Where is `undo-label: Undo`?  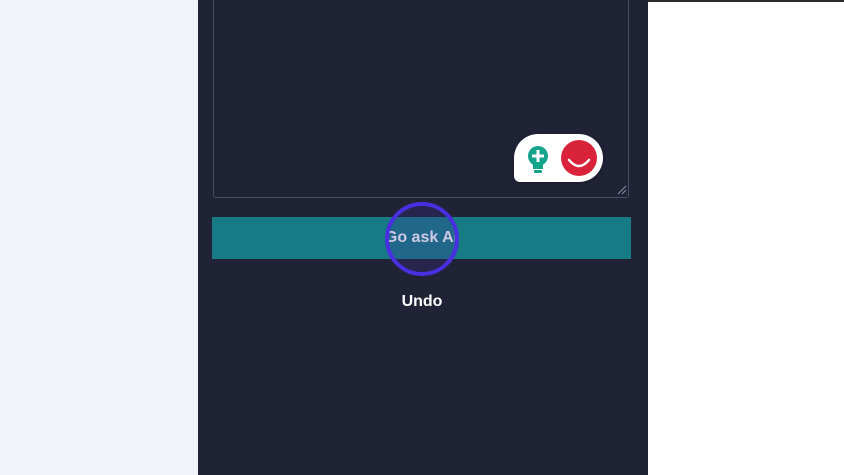
undo-label: Undo is located at coordinates (422, 301).